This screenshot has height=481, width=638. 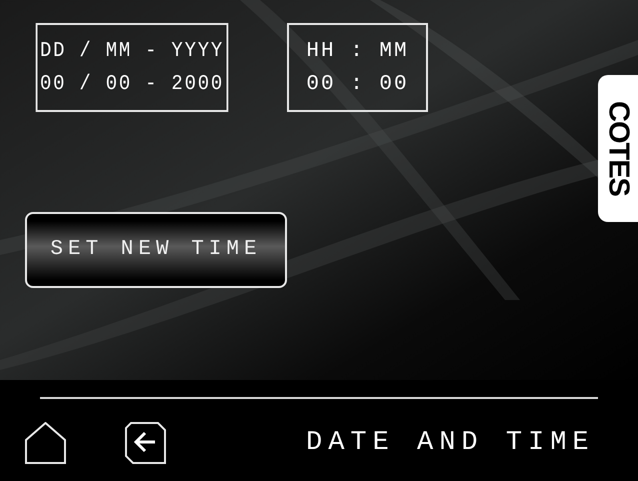 I want to click on back-arrow-icon, so click(x=145, y=443).